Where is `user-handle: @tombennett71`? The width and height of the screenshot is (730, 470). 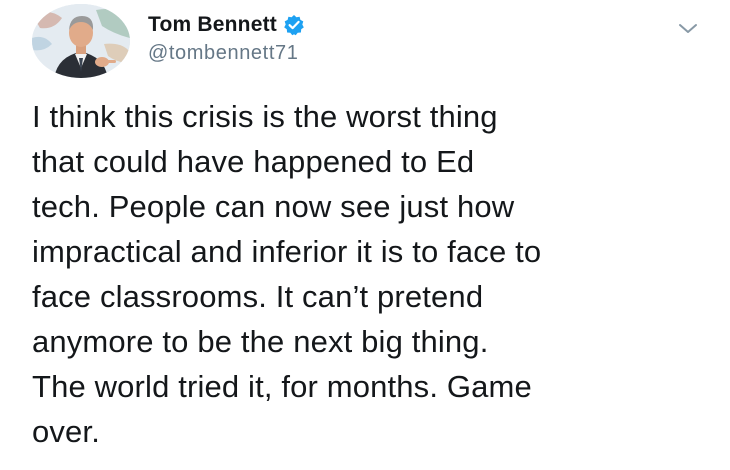
user-handle: @tombennett71 is located at coordinates (226, 53).